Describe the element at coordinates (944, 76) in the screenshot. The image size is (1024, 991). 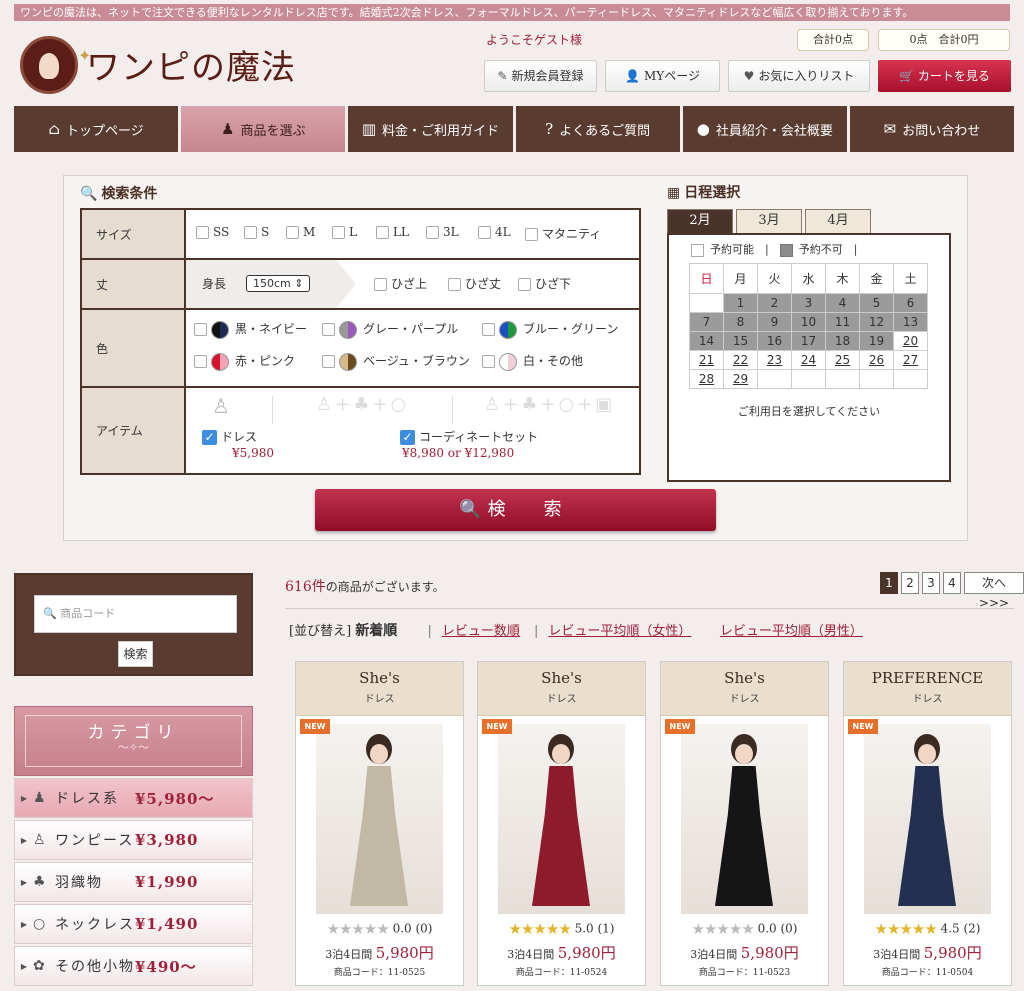
I see `cart-button: 🛒 カートを見る` at that location.